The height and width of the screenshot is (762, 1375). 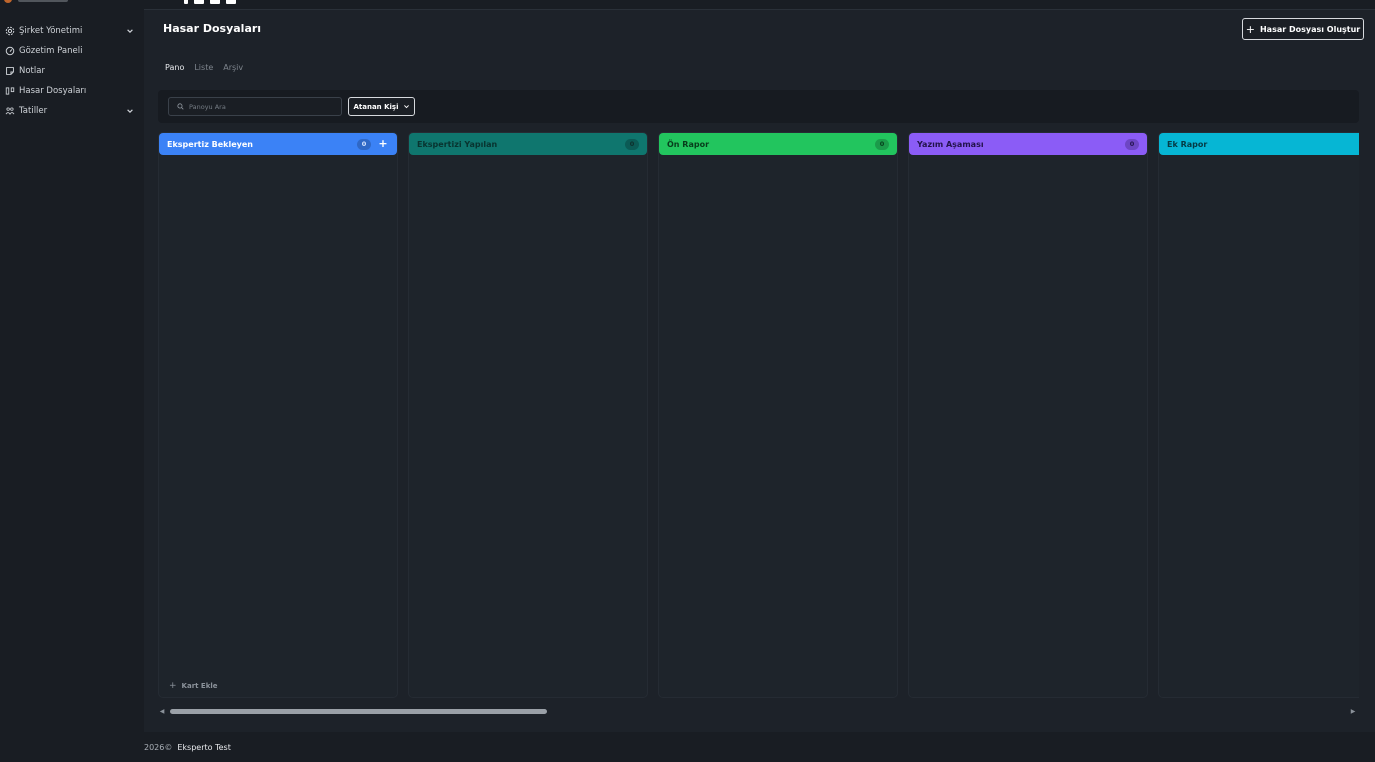 I want to click on board-column: Yazım Aşaması 0, so click(x=1028, y=415).